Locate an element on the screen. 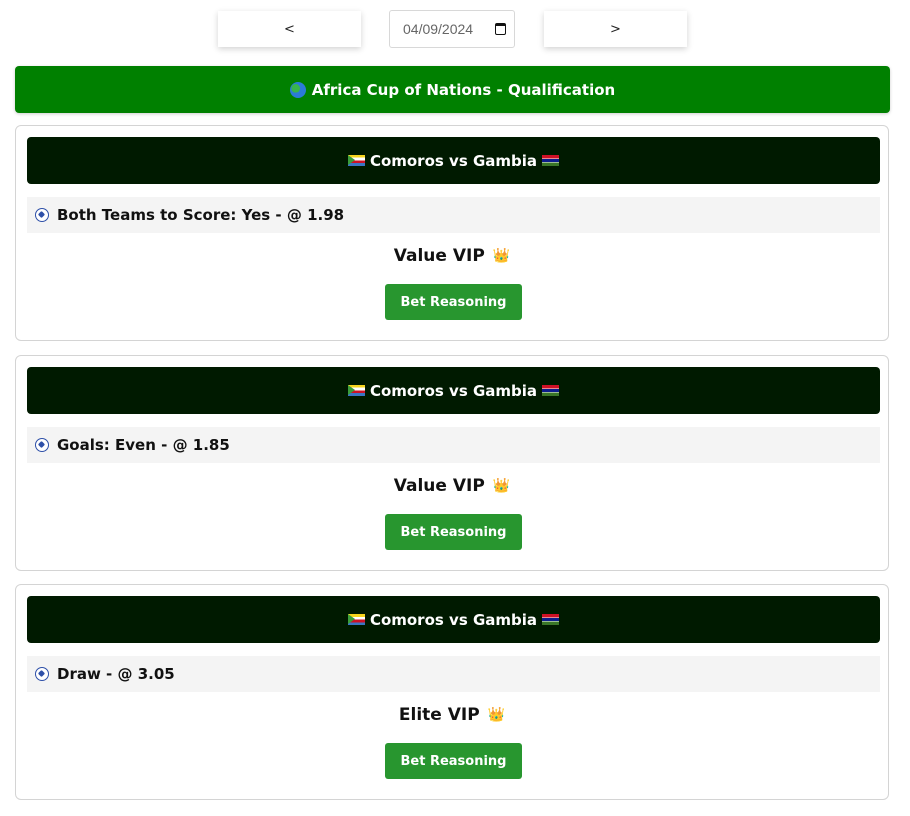 This screenshot has height=816, width=910. date-input: 04/09/2024 is located at coordinates (452, 29).